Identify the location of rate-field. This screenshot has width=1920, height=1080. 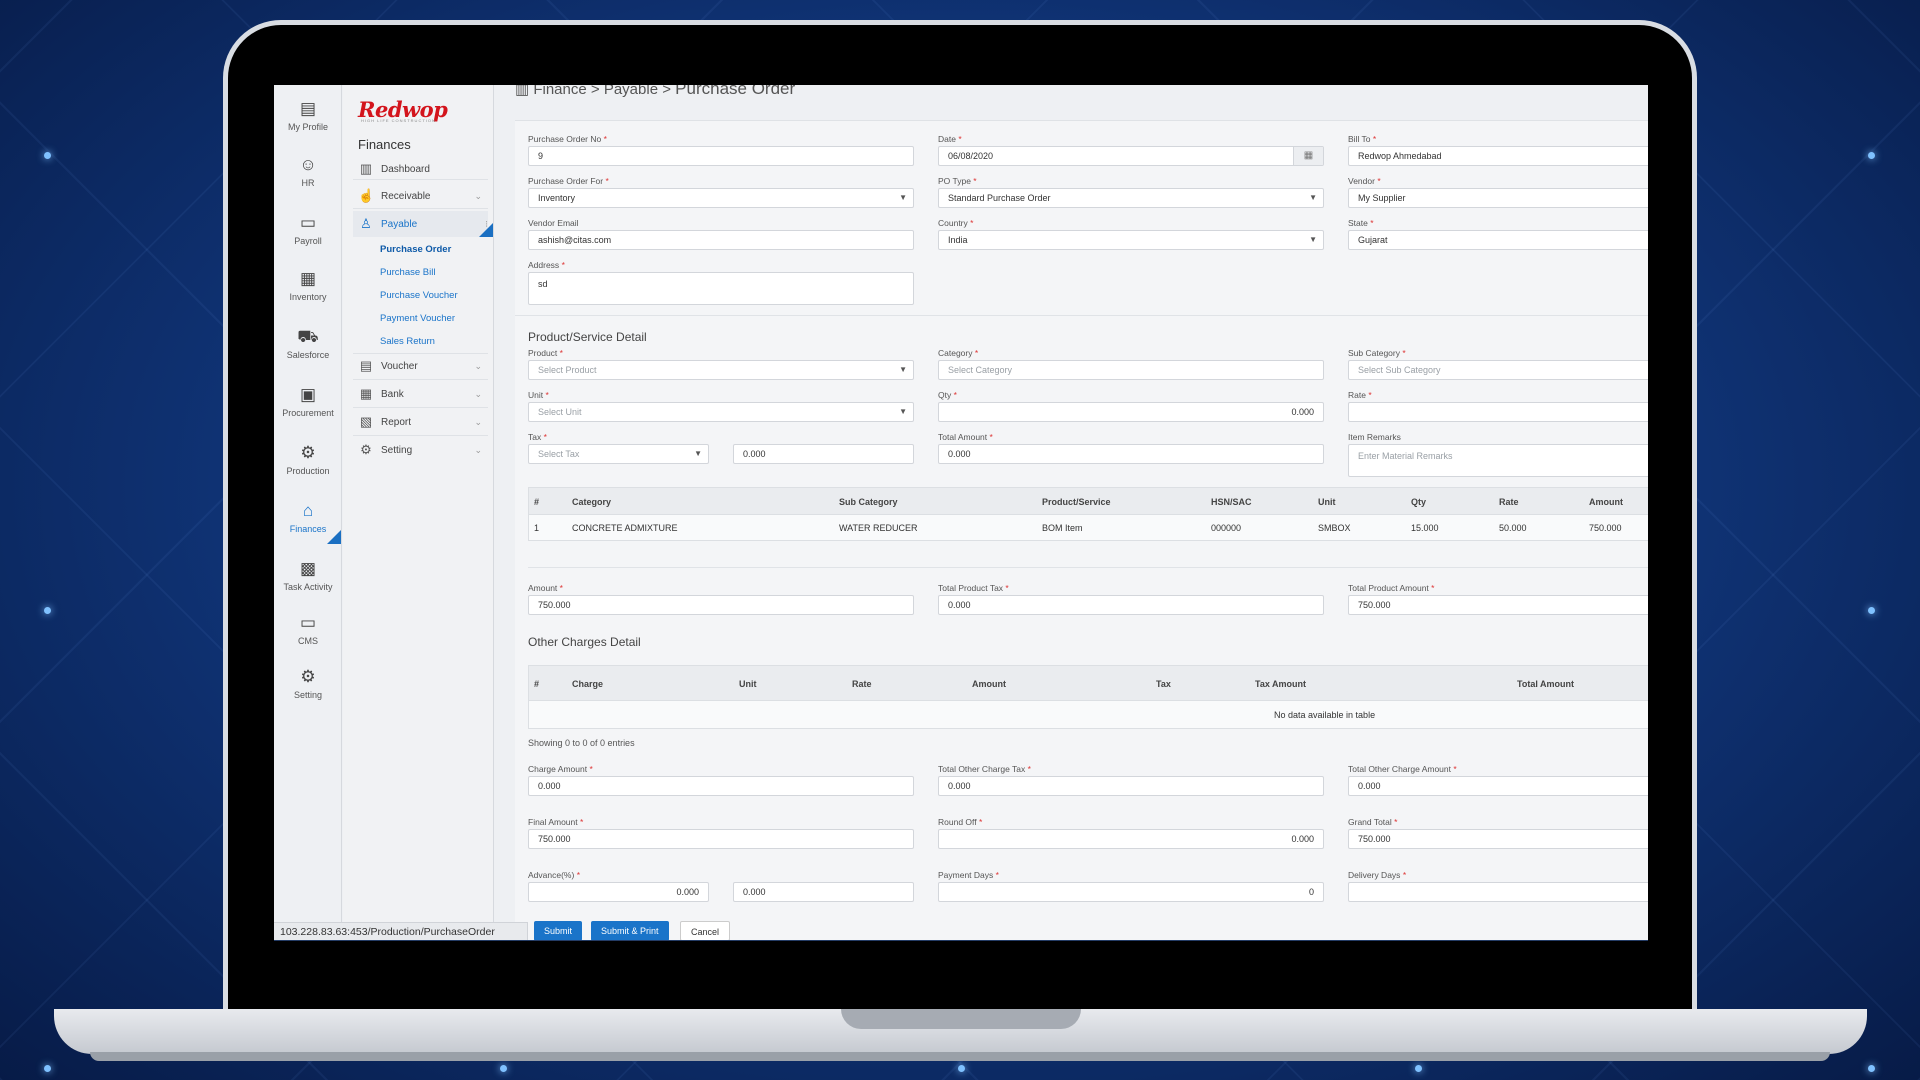
(1498, 412).